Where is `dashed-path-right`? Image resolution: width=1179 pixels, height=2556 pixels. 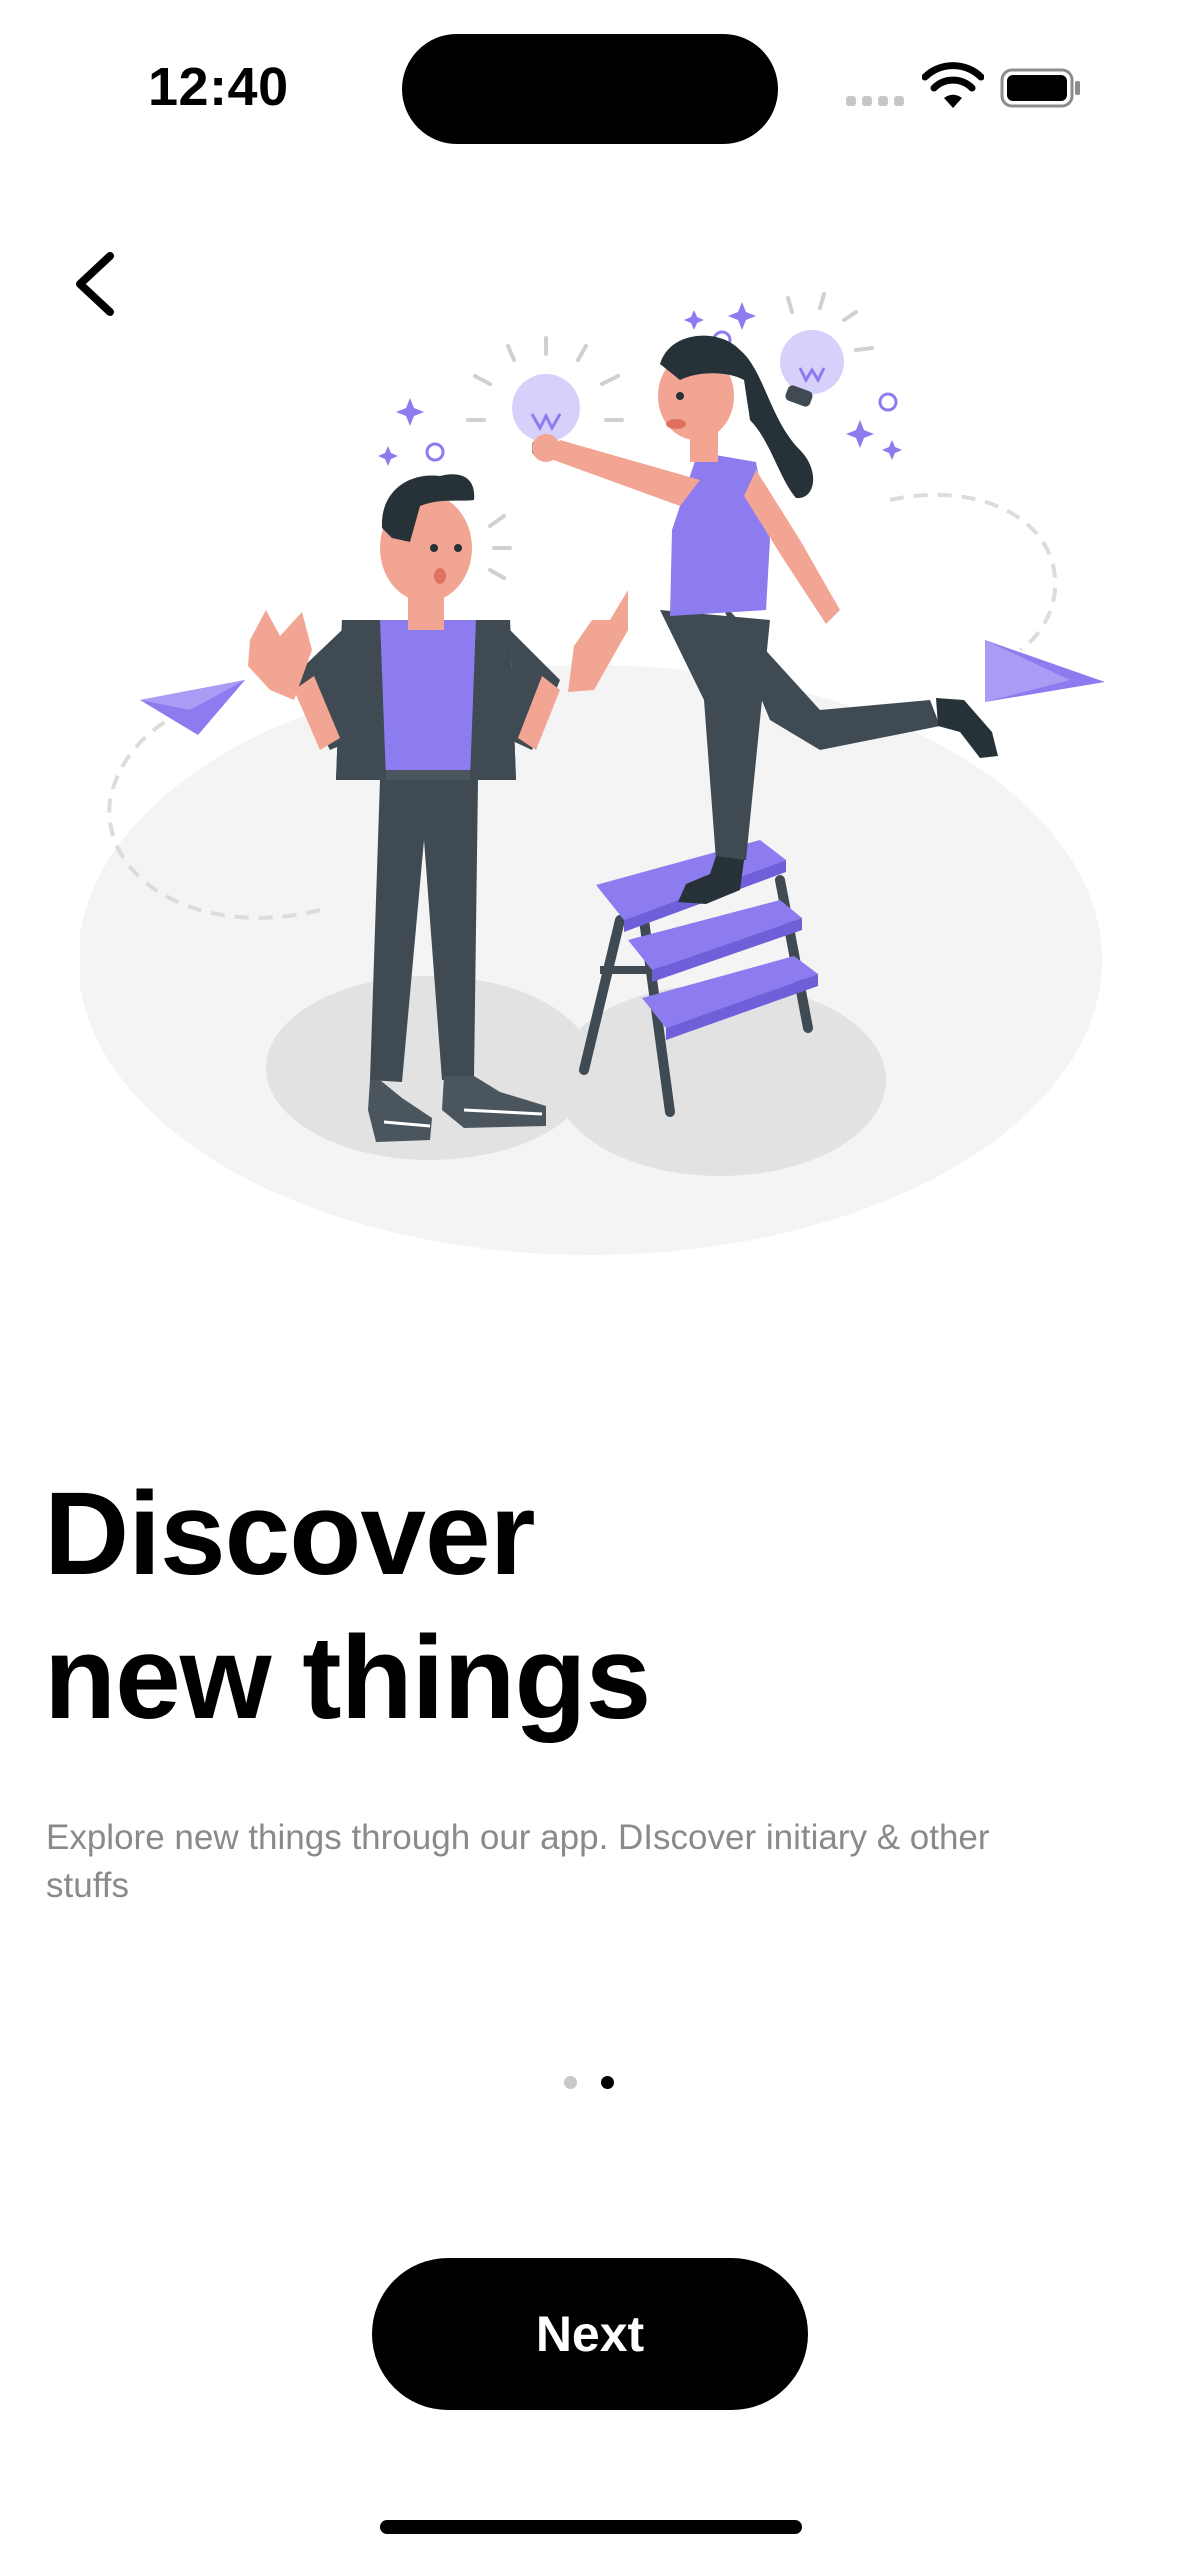
dashed-path-right is located at coordinates (973, 572).